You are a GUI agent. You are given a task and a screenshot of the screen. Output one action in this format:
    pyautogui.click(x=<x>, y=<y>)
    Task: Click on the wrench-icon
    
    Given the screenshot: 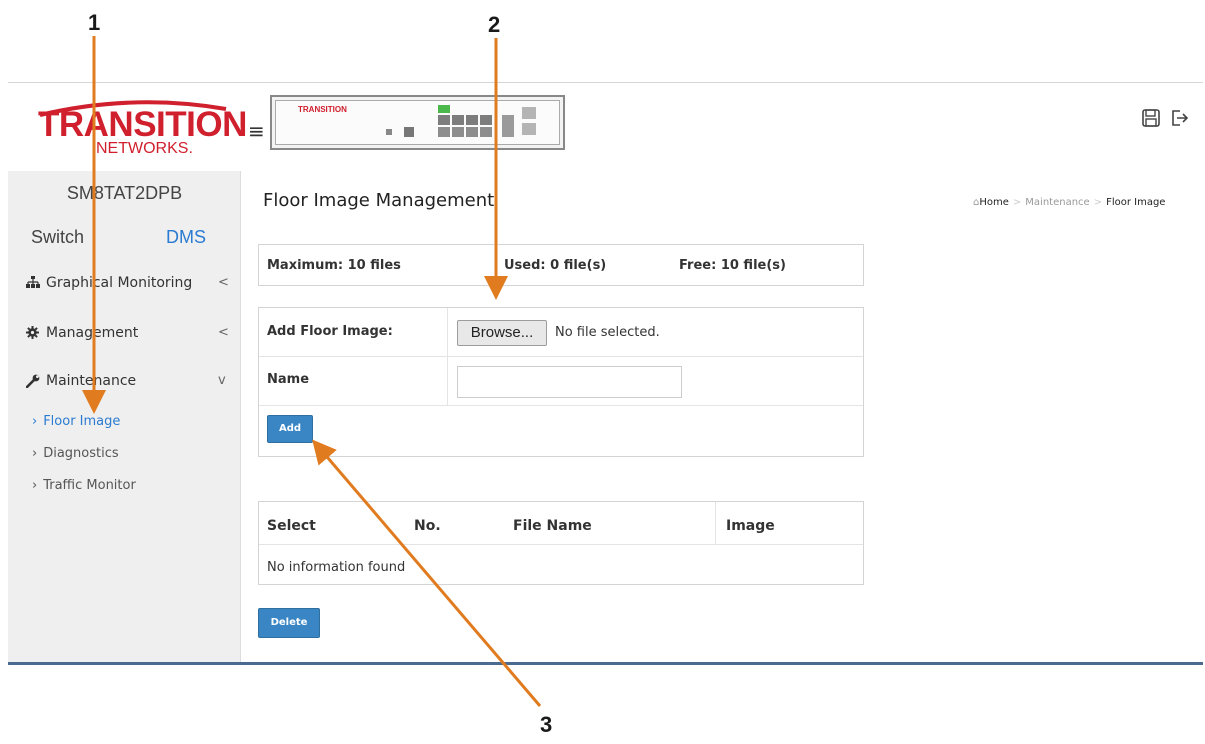 What is the action you would take?
    pyautogui.click(x=32, y=383)
    